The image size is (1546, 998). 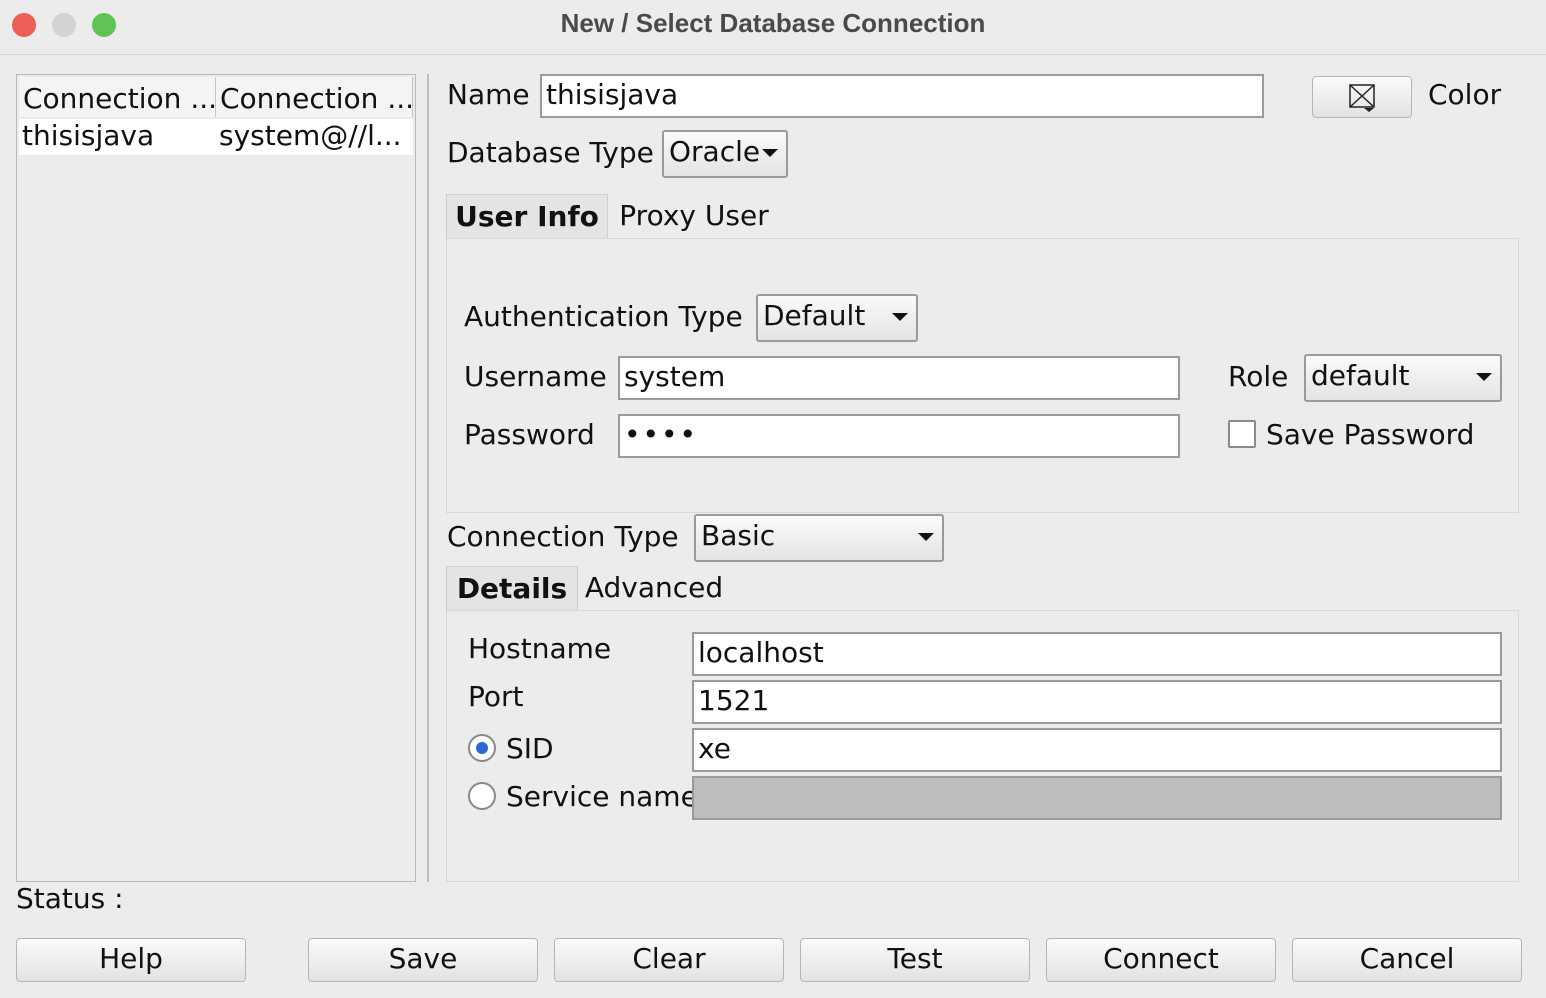 What do you see at coordinates (482, 796) in the screenshot?
I see `service-name-radio` at bounding box center [482, 796].